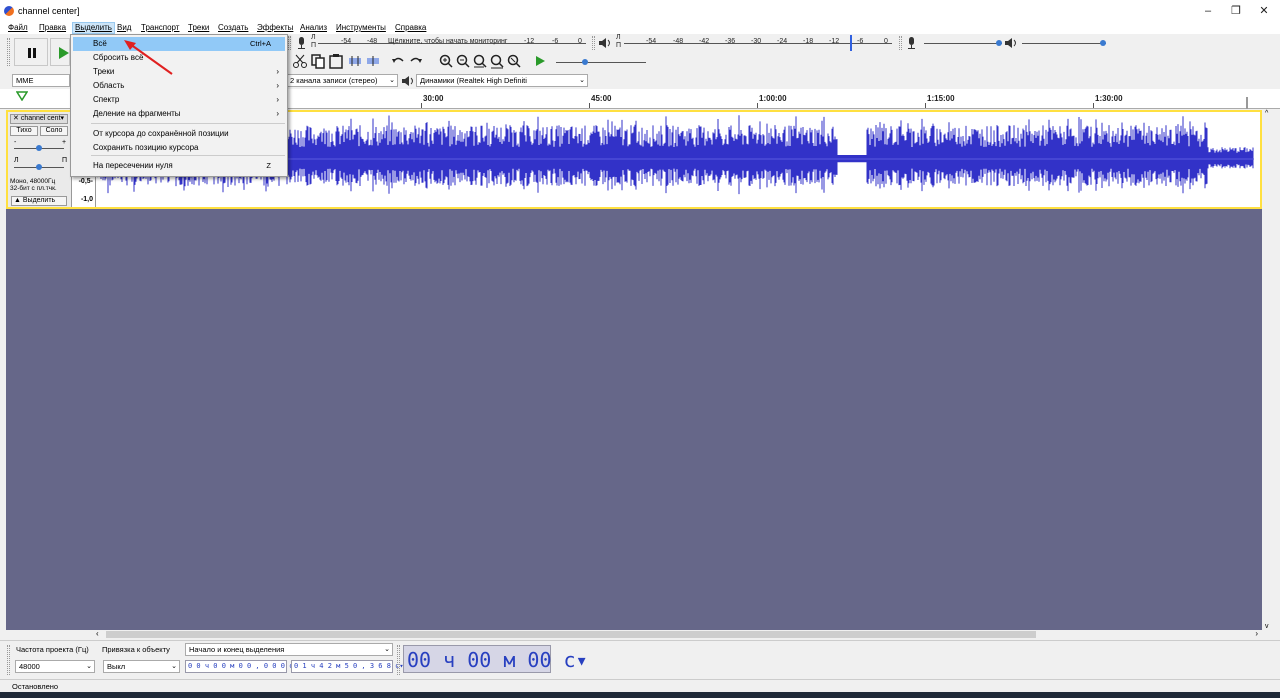  What do you see at coordinates (555, 41) in the screenshot?
I see `rec-meter-tick: -6` at bounding box center [555, 41].